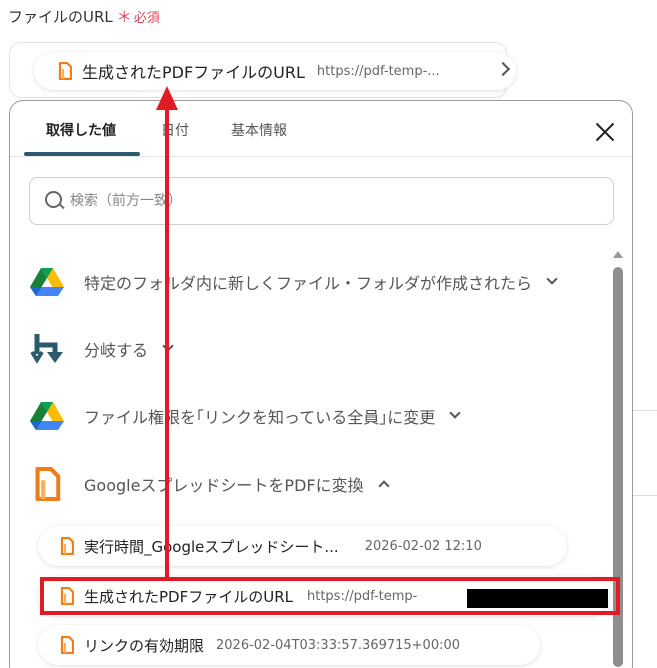  I want to click on chevron-up-icon, so click(383, 486).